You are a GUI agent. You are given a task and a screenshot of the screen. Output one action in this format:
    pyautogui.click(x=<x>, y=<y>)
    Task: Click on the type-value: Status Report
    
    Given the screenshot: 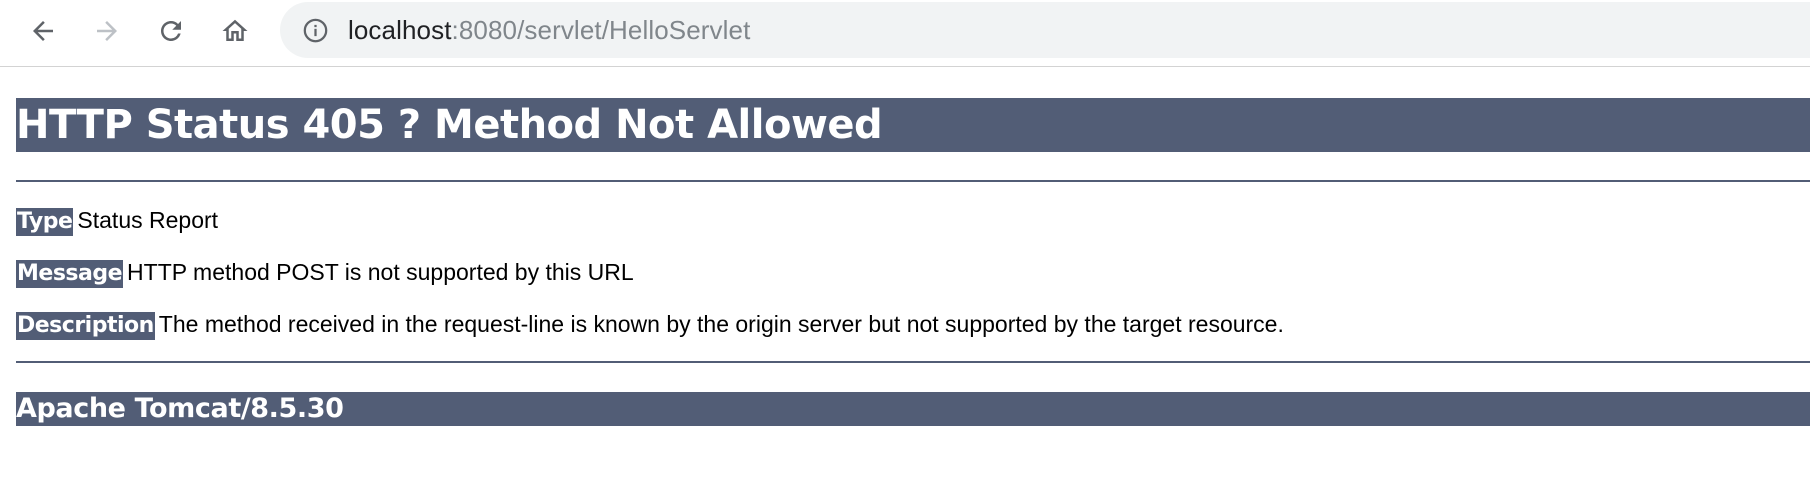 What is the action you would take?
    pyautogui.click(x=148, y=220)
    